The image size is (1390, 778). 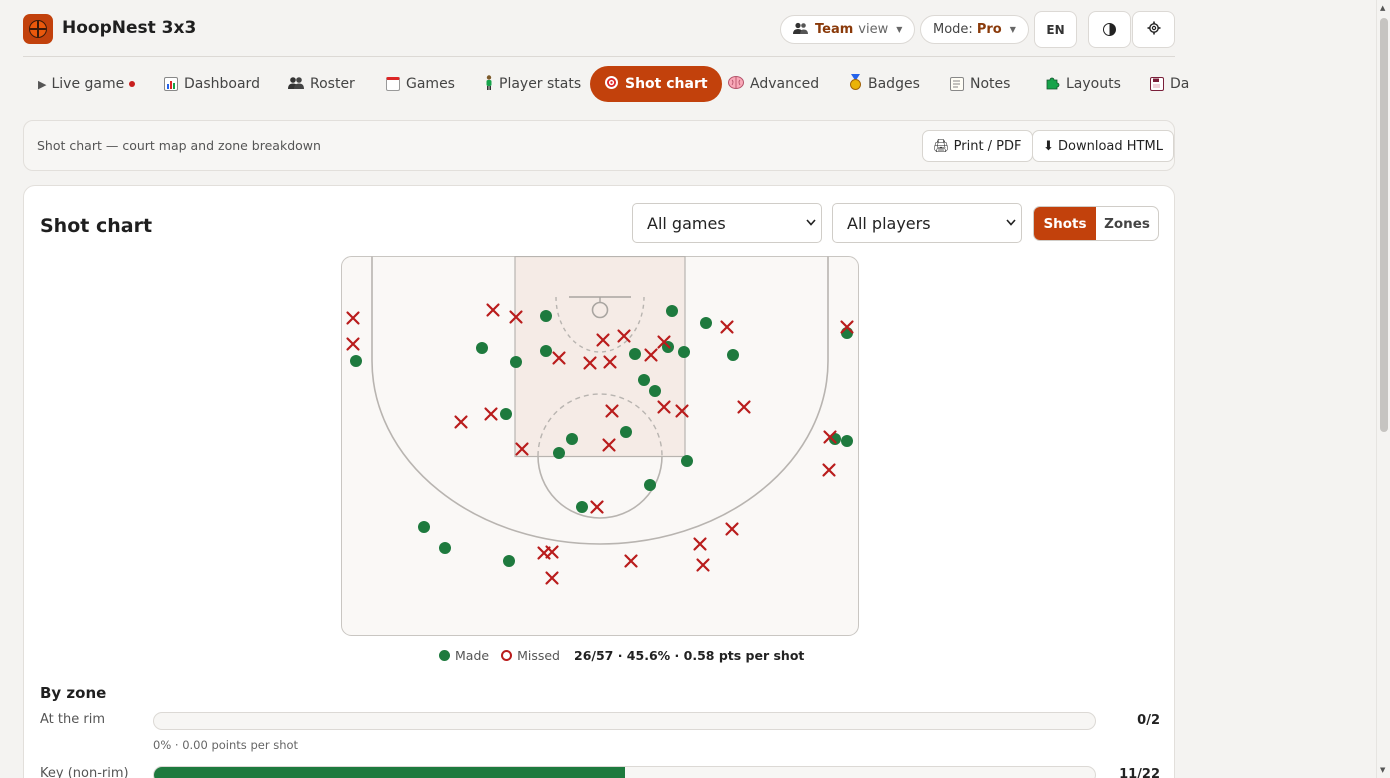 I want to click on mode-value: Pro, so click(x=989, y=29).